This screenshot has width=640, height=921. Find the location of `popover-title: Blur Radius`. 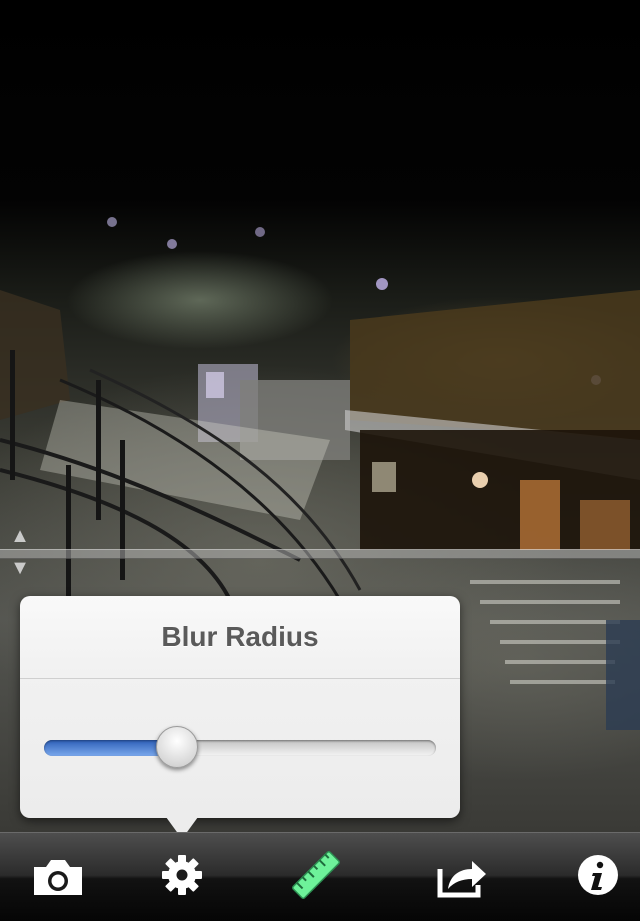

popover-title: Blur Radius is located at coordinates (240, 637).